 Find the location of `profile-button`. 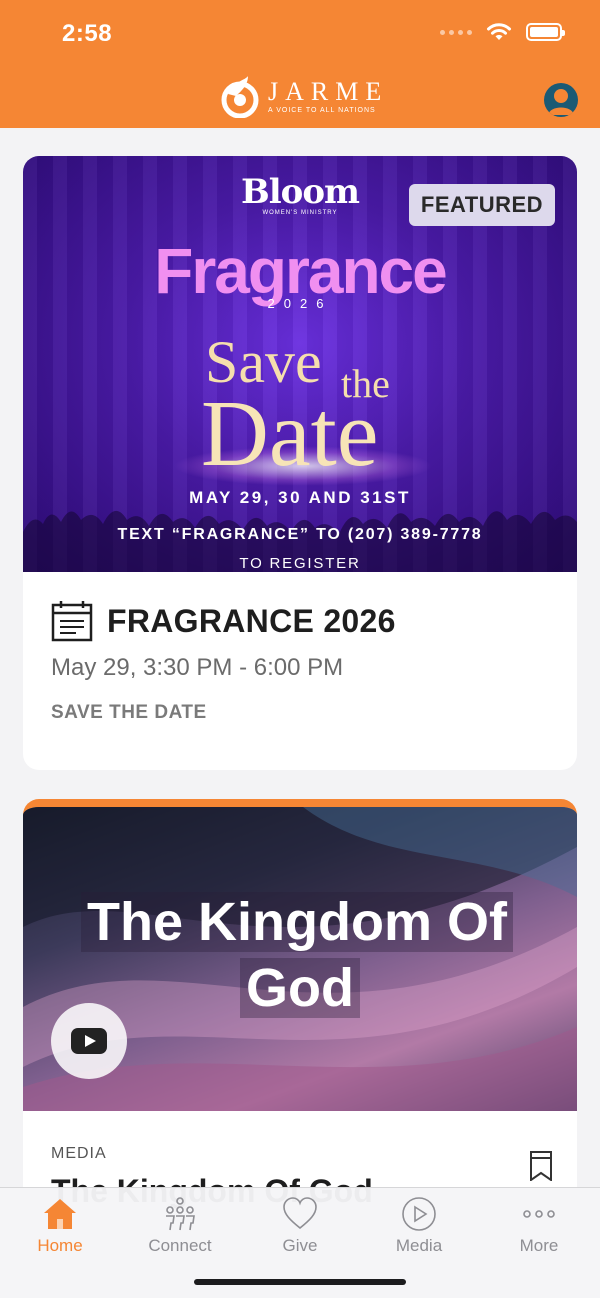

profile-button is located at coordinates (561, 100).